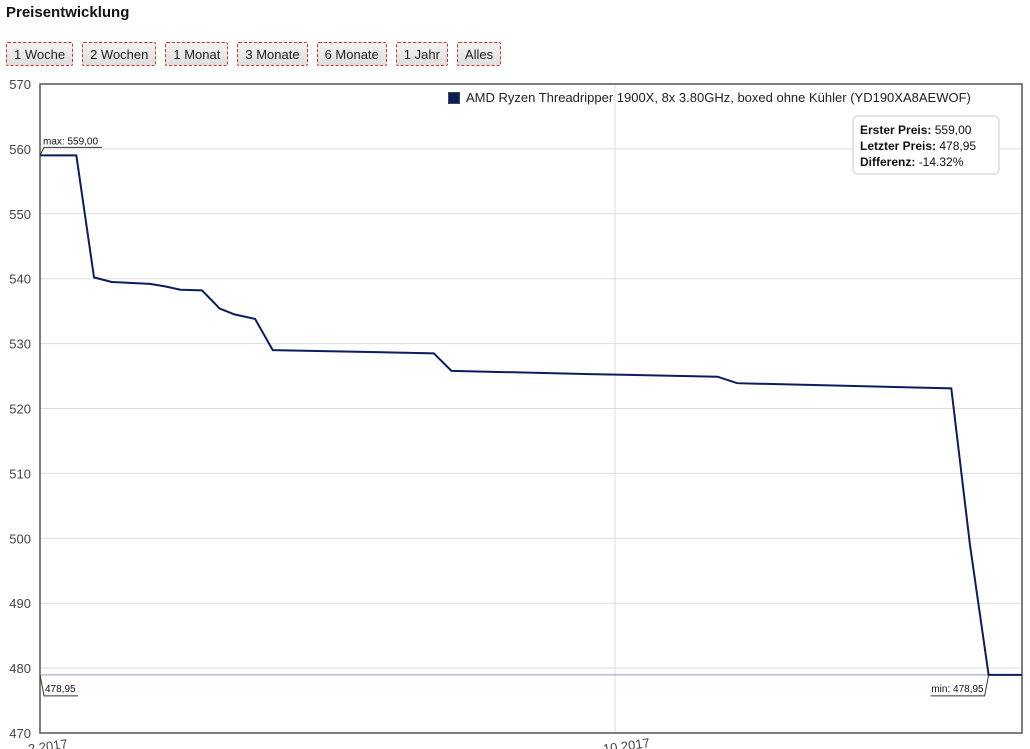  I want to click on y-tick-label: 540, so click(20, 279).